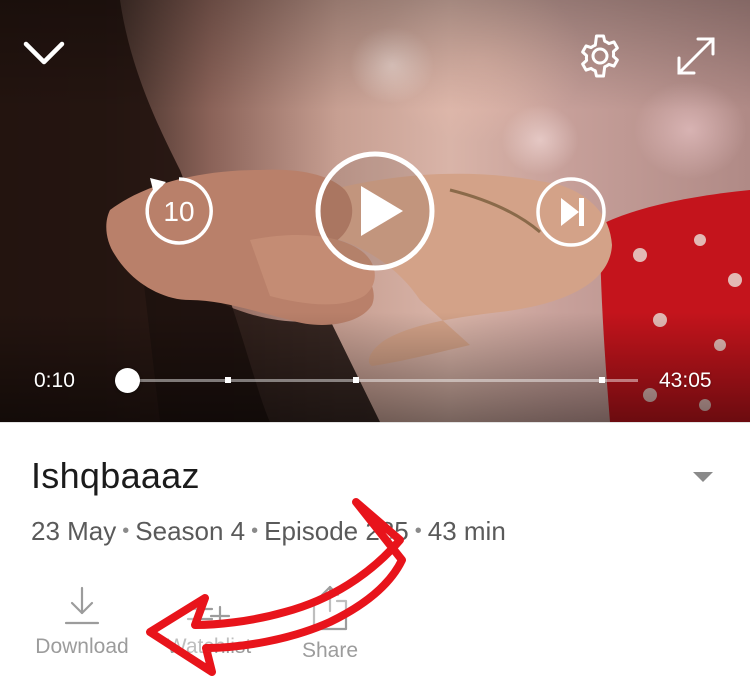 Image resolution: width=750 pixels, height=698 pixels. I want to click on episode-number: Episode 285, so click(336, 531).